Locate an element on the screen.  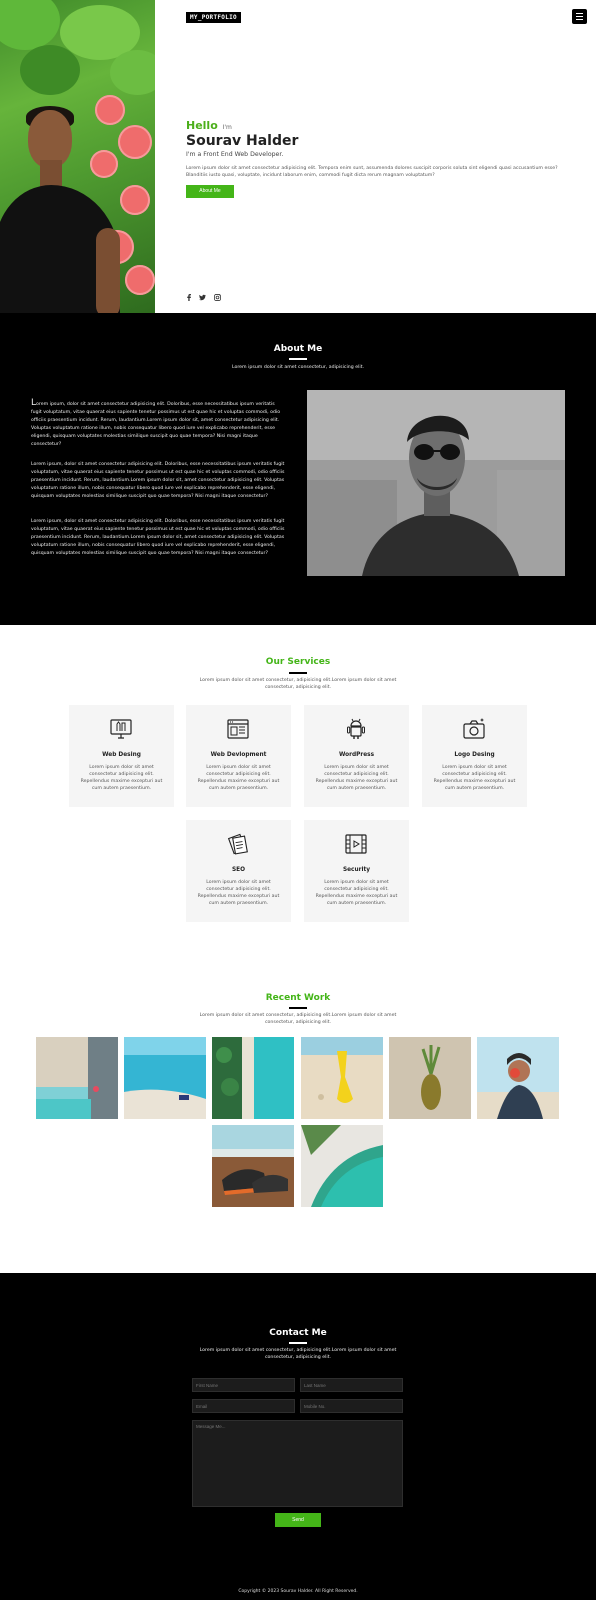
about-underline is located at coordinates (298, 359).